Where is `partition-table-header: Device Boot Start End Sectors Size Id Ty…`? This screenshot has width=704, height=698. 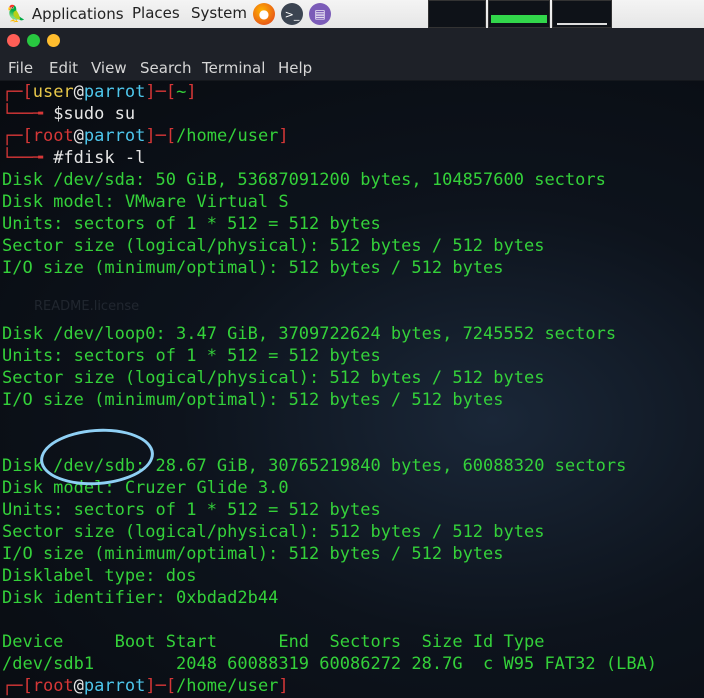
partition-table-header: Device Boot Start End Sectors Size Id Ty… is located at coordinates (273, 642).